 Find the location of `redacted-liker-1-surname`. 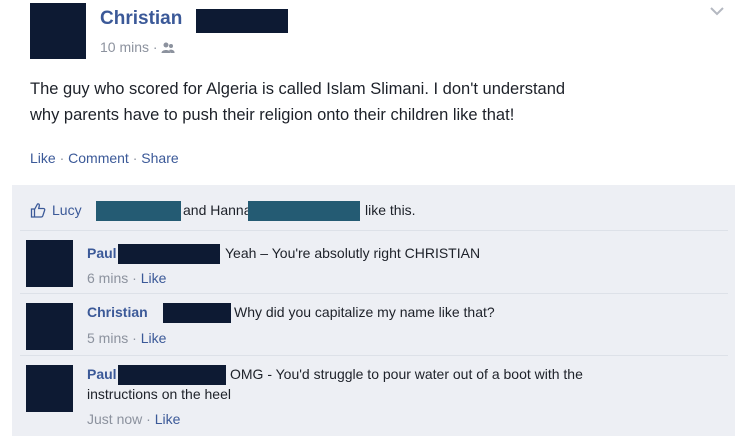

redacted-liker-1-surname is located at coordinates (138, 211).